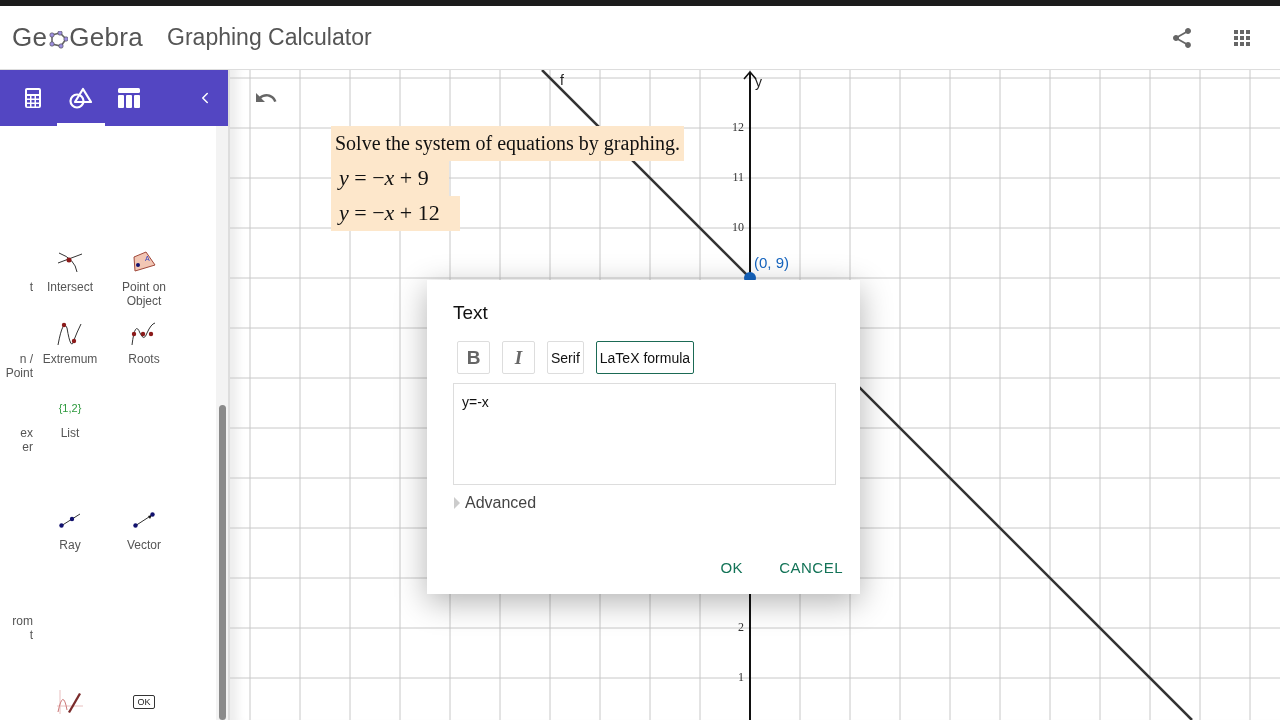 This screenshot has width=1280, height=720. Describe the element at coordinates (811, 567) in the screenshot. I see `dialog-button: CANCEL` at that location.